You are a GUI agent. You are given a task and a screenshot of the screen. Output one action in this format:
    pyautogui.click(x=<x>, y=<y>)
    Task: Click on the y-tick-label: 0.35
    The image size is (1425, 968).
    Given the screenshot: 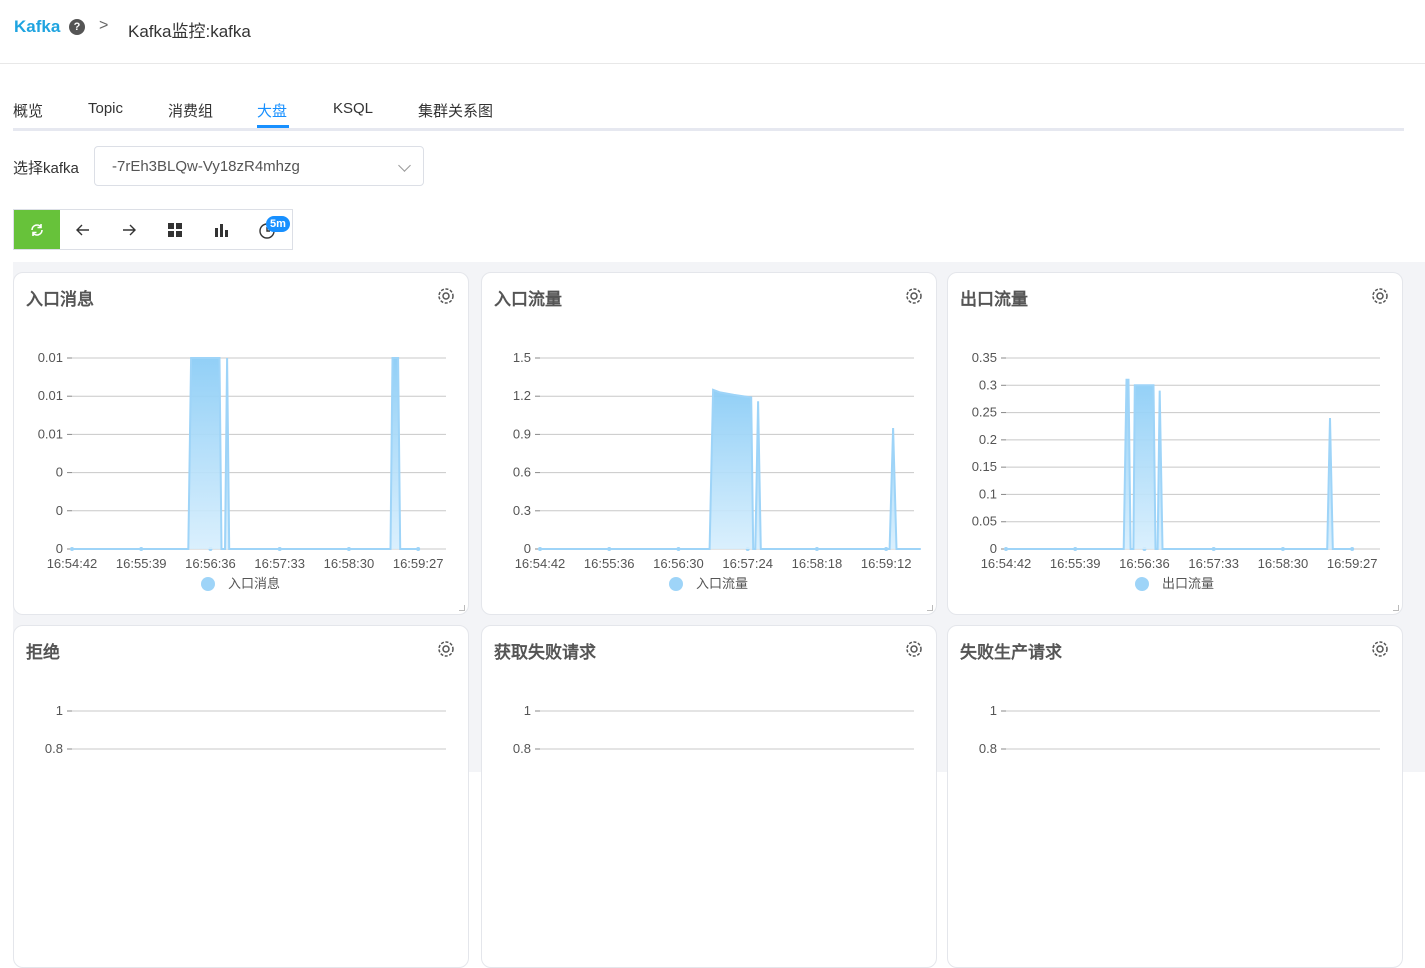 What is the action you would take?
    pyautogui.click(x=984, y=357)
    